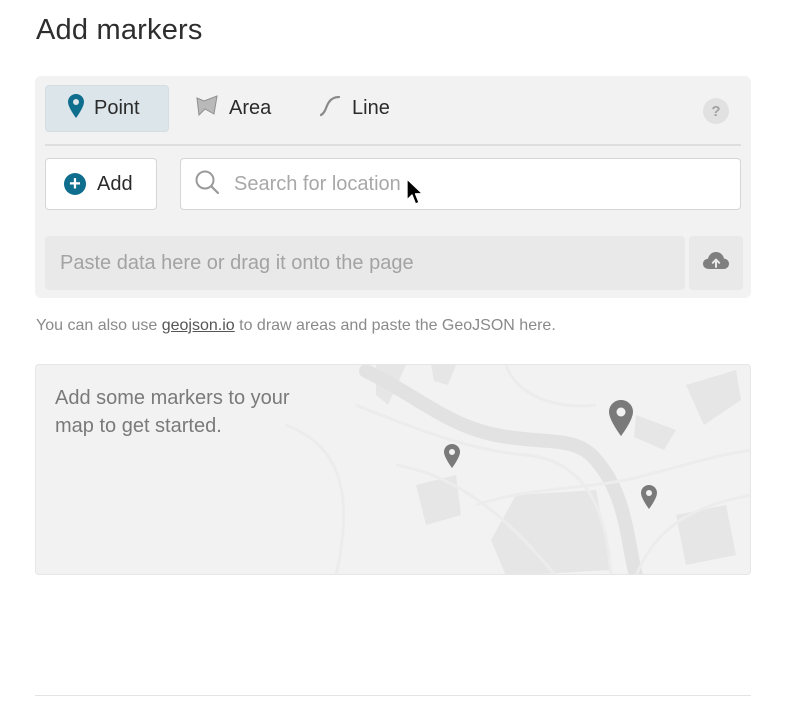  Describe the element at coordinates (330, 109) in the screenshot. I see `line-icon` at that location.